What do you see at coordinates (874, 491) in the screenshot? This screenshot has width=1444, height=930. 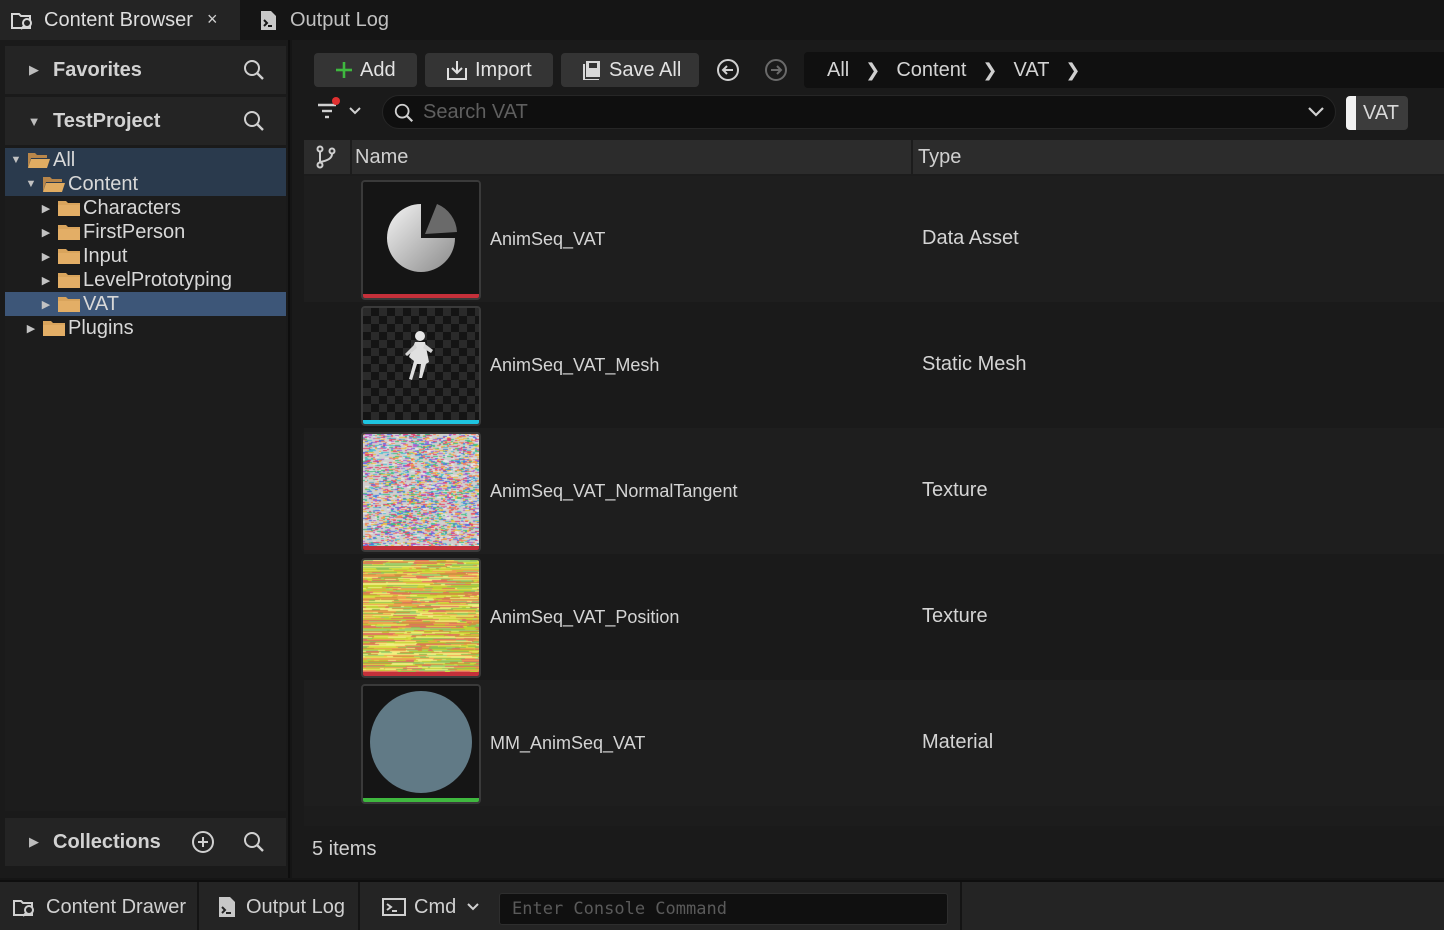 I see `asset-row: AnimSeq_VAT_NormalTangent Texture` at bounding box center [874, 491].